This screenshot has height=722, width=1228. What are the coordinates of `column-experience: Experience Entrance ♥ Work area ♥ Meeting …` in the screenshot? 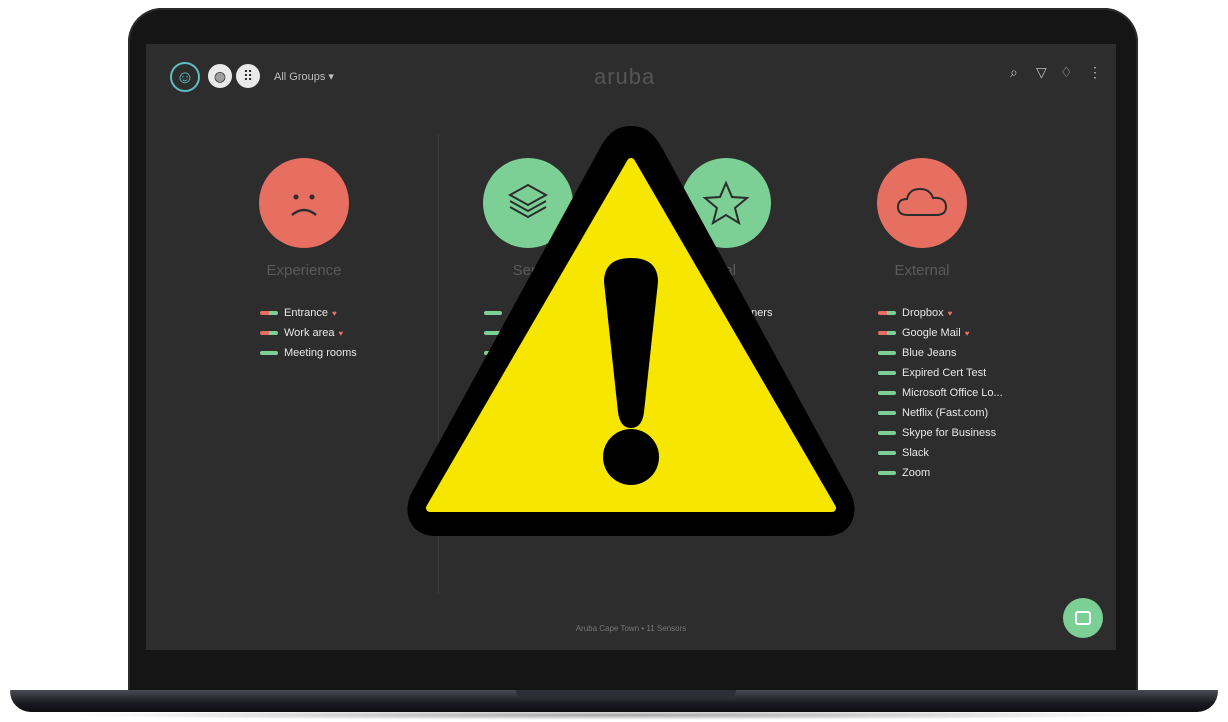 It's located at (304, 260).